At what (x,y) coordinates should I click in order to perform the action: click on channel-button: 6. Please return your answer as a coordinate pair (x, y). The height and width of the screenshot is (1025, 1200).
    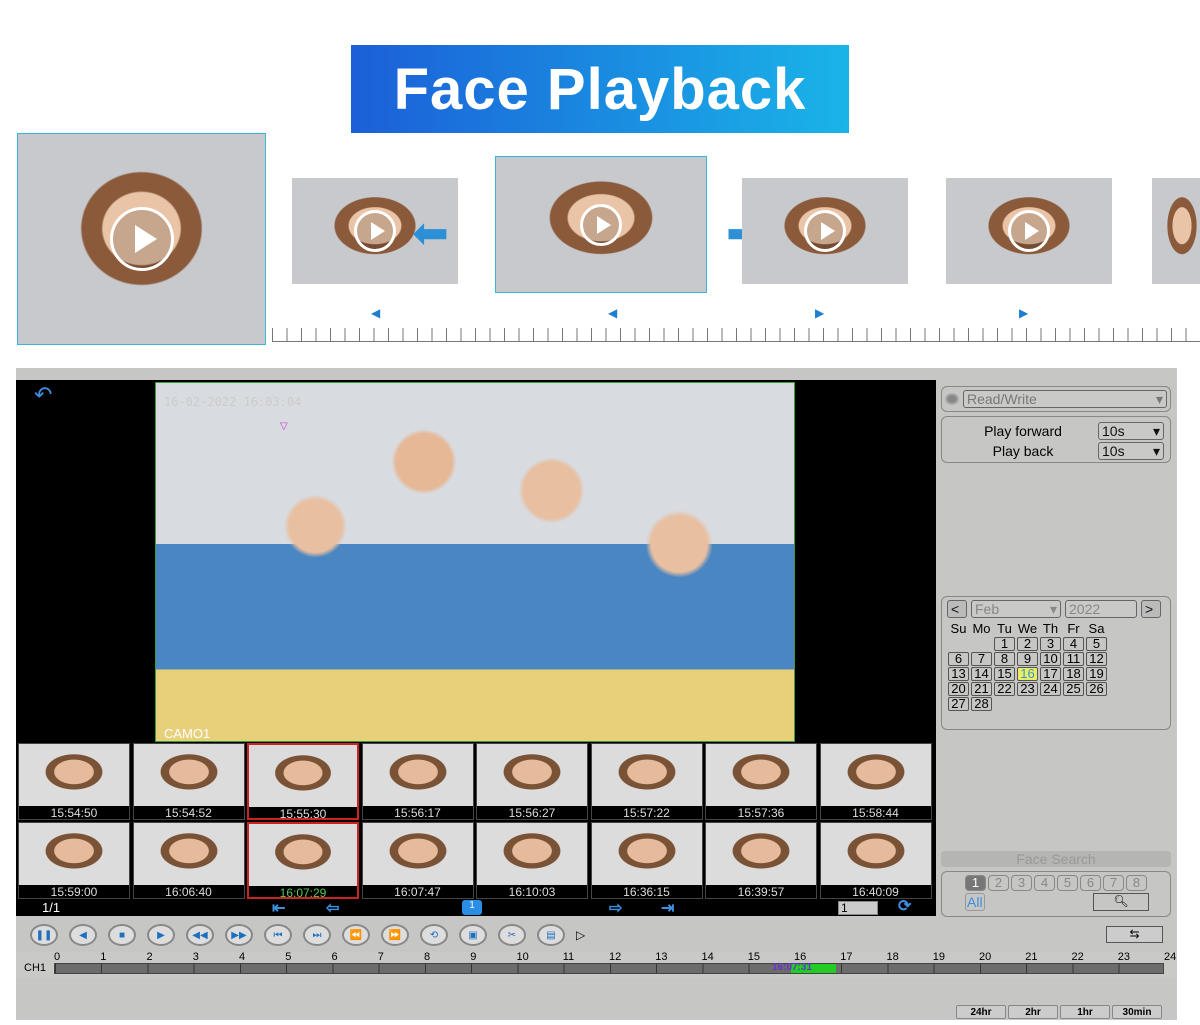
    Looking at the image, I should click on (1090, 883).